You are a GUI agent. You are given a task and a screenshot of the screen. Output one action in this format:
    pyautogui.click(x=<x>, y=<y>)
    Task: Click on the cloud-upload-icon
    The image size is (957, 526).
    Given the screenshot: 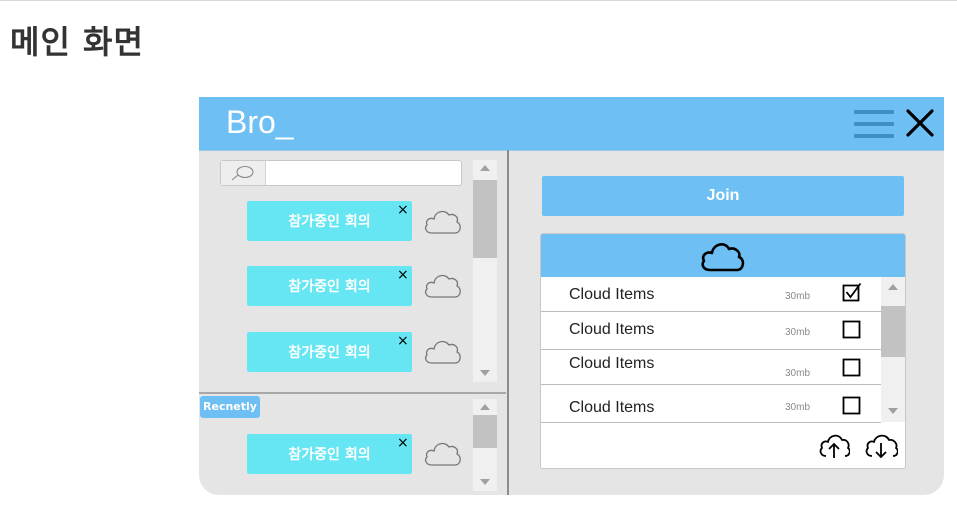 What is the action you would take?
    pyautogui.click(x=834, y=446)
    